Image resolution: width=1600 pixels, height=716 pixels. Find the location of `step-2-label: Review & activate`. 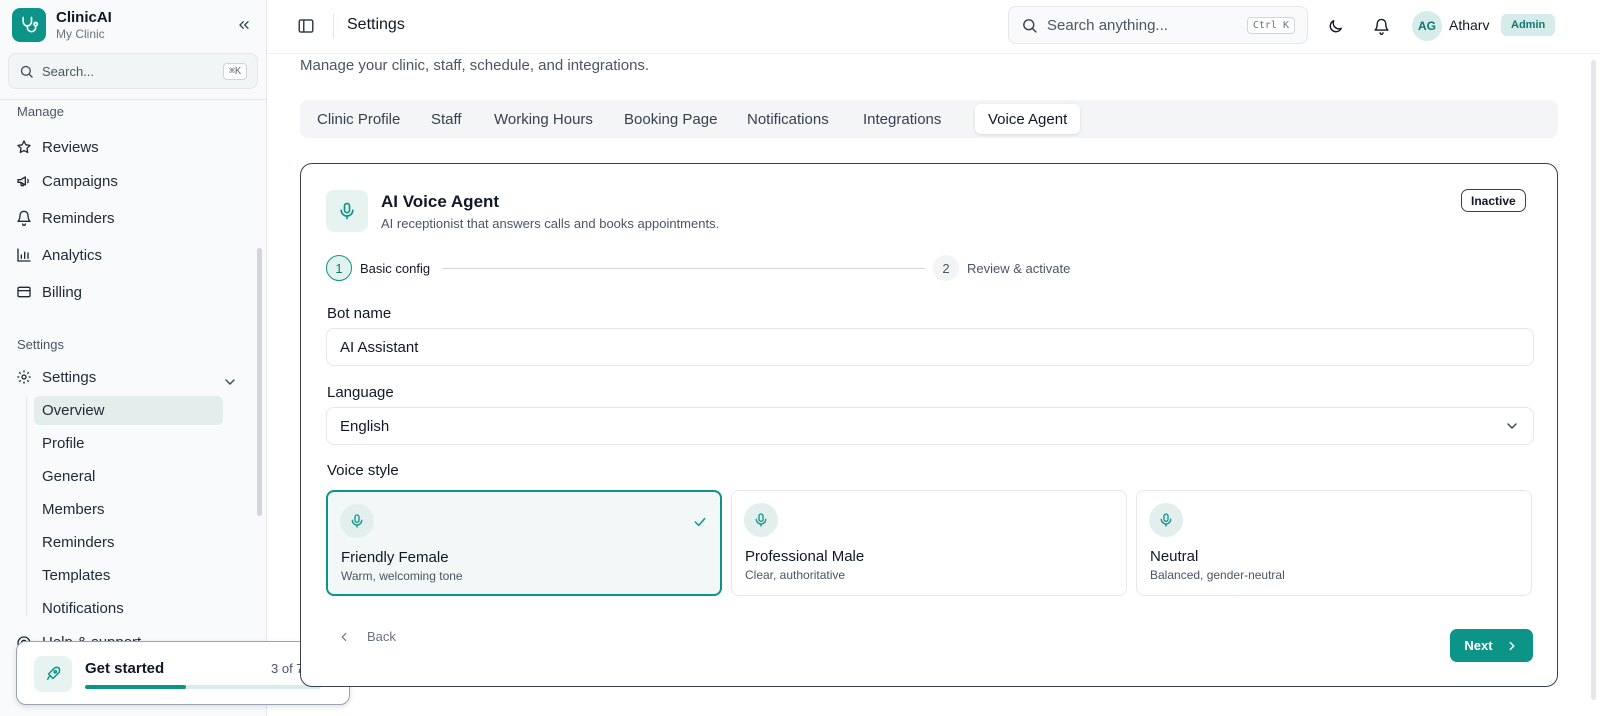

step-2-label: Review & activate is located at coordinates (1019, 268).